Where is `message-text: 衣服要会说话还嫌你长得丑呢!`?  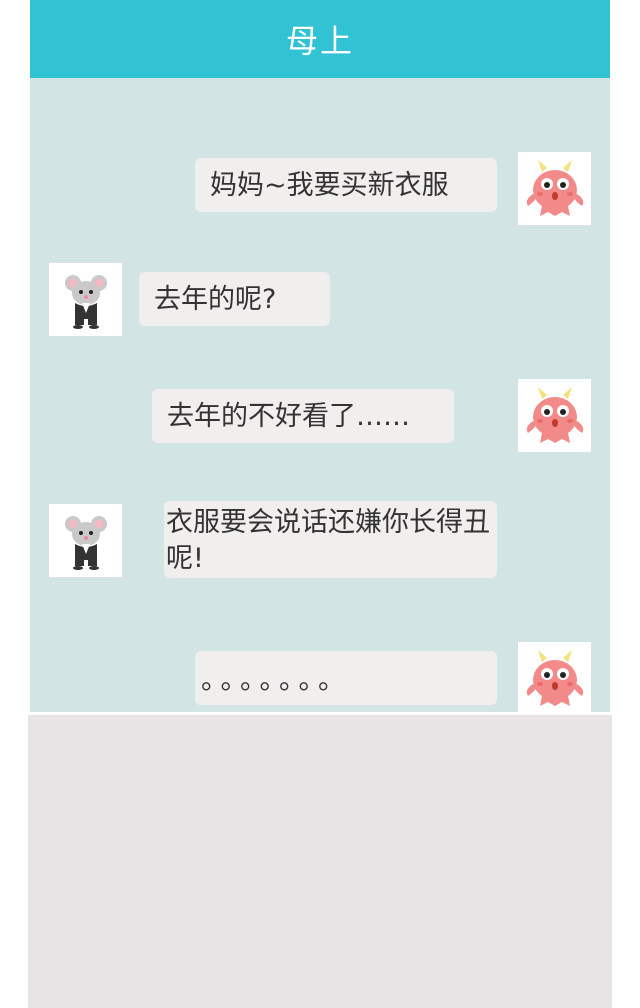
message-text: 衣服要会说话还嫌你长得丑呢! is located at coordinates (328, 540).